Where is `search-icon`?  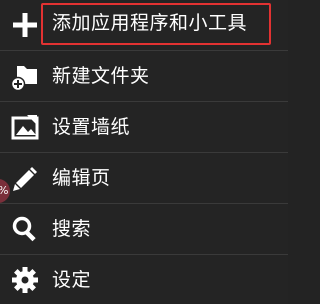
search-icon is located at coordinates (25, 229).